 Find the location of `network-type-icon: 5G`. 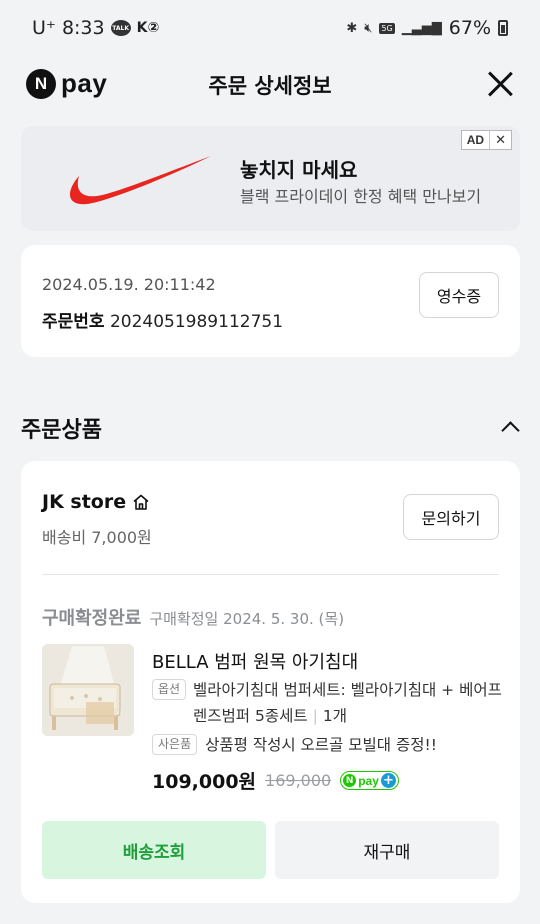

network-type-icon: 5G is located at coordinates (387, 28).